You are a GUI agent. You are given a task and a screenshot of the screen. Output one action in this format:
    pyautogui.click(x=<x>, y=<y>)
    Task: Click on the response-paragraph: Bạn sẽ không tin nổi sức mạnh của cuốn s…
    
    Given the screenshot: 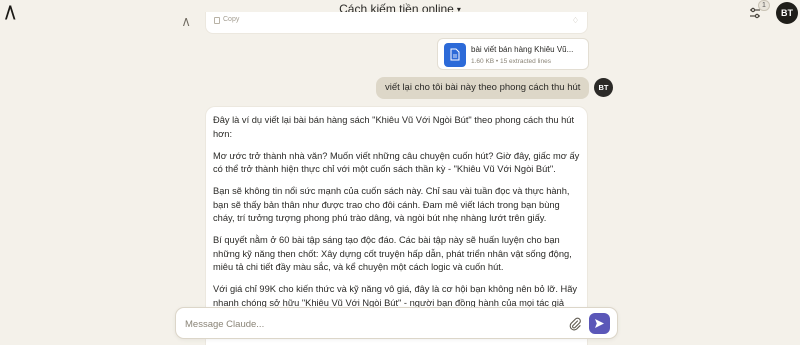 What is the action you would take?
    pyautogui.click(x=391, y=204)
    